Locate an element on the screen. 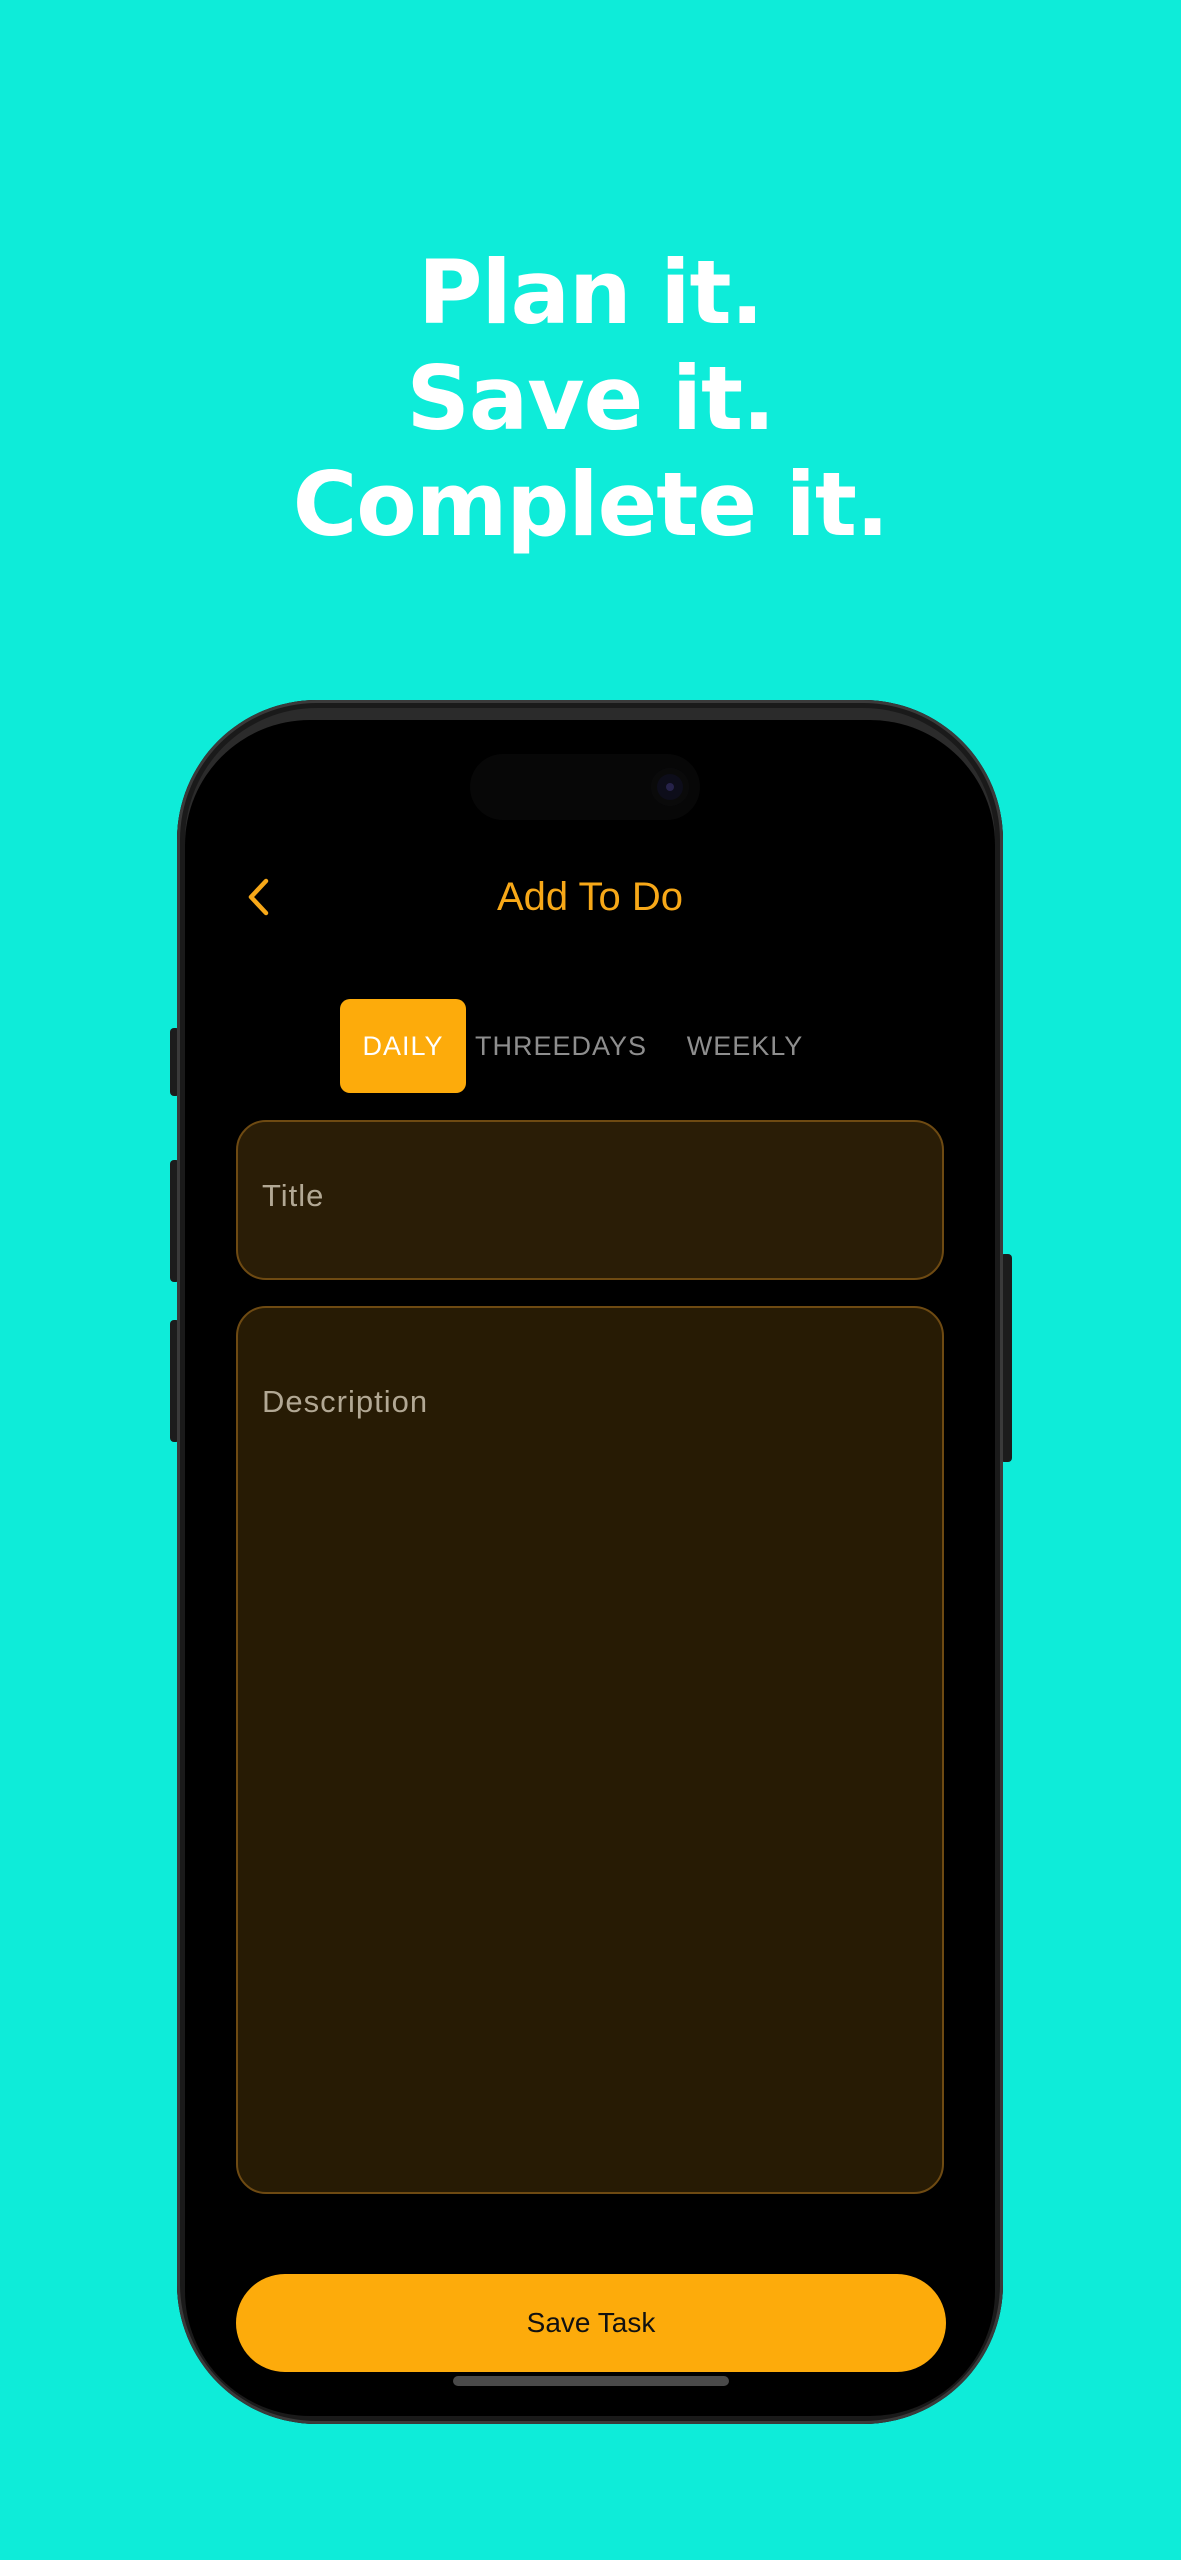  tab-daily: DAILY is located at coordinates (403, 1046).